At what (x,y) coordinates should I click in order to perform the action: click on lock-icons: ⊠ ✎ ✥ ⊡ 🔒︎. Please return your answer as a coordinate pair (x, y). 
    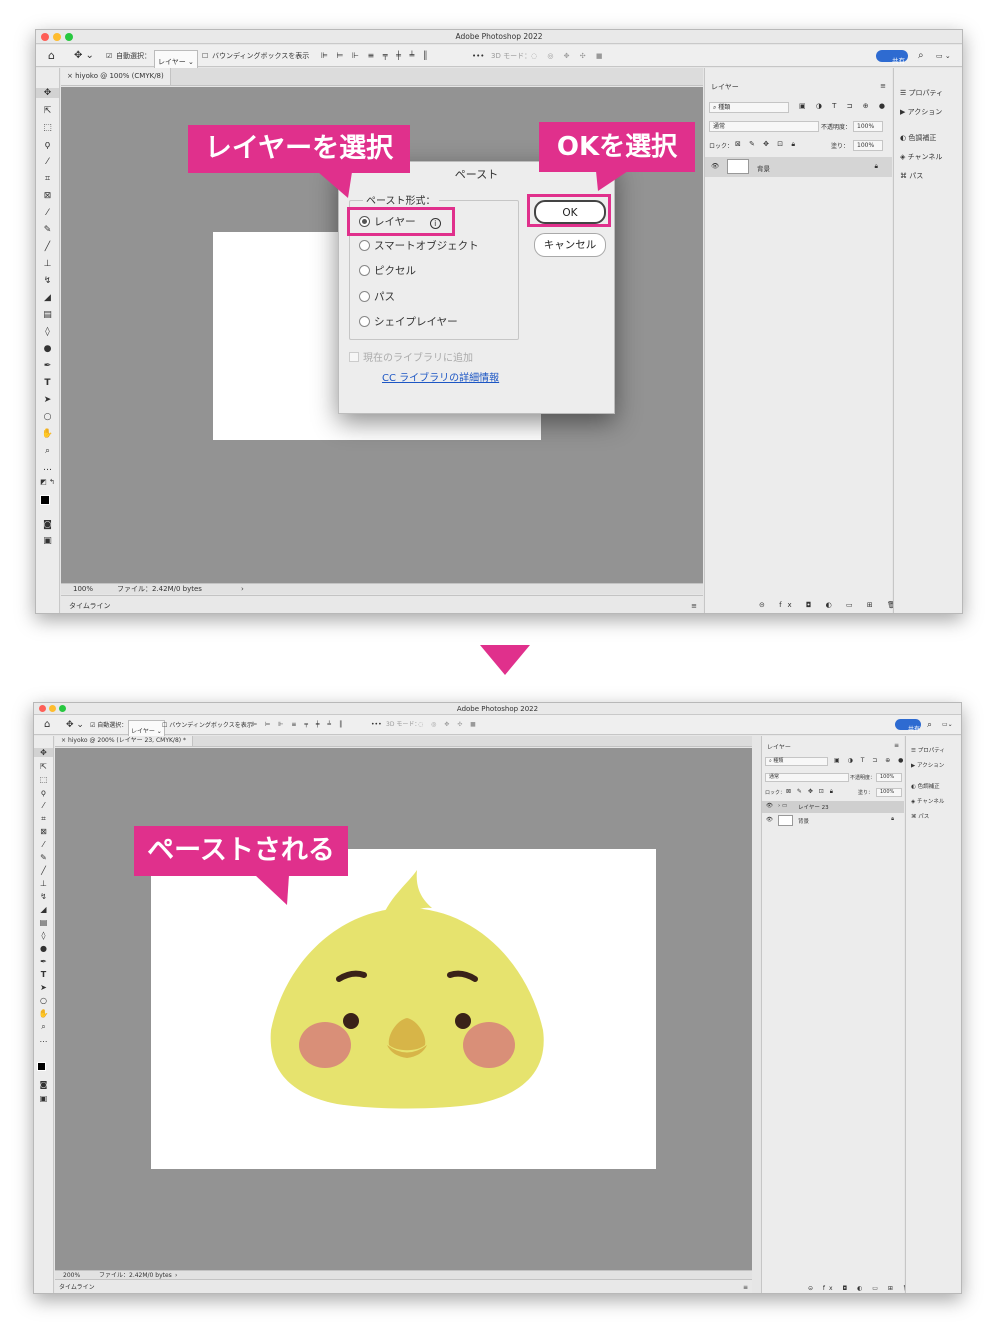
    Looking at the image, I should click on (766, 144).